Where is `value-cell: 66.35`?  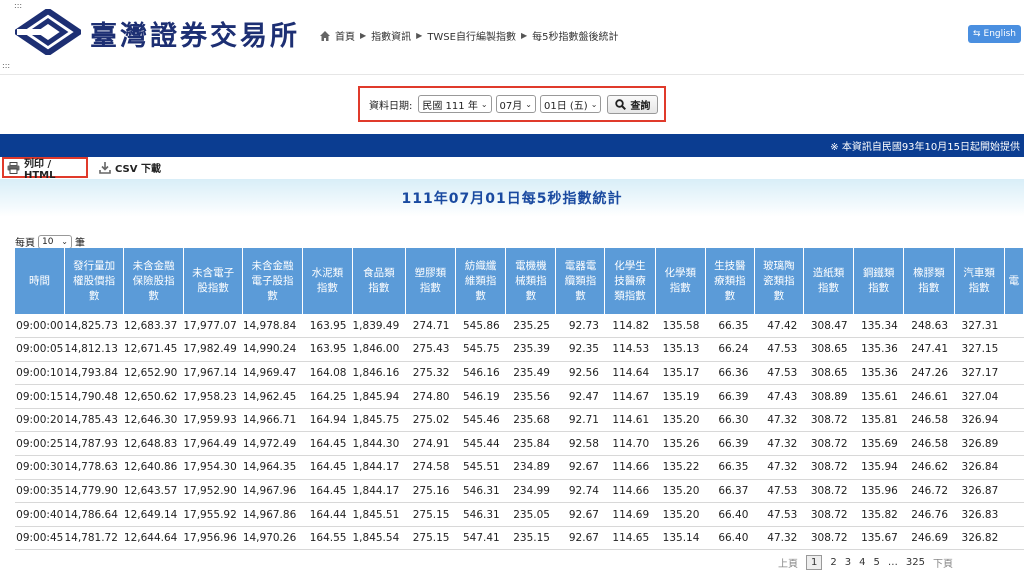
value-cell: 66.35 is located at coordinates (730, 326).